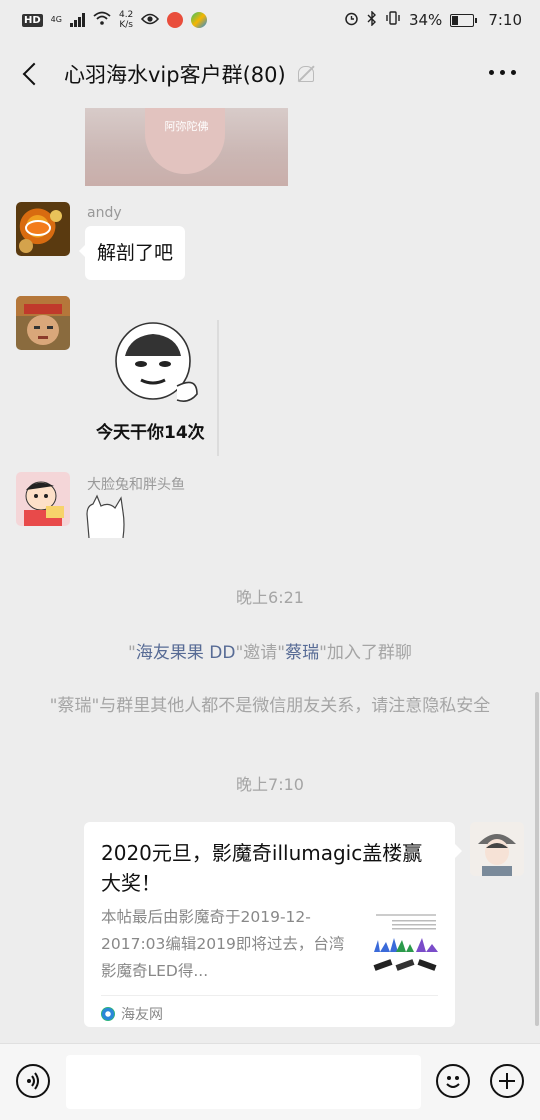 Image resolution: width=540 pixels, height=1120 pixels. Describe the element at coordinates (270, 706) in the screenshot. I see `privacy-notice: "蔡瑞"与群里其他人都不是微信朋友关系，请注意隐私安全` at that location.